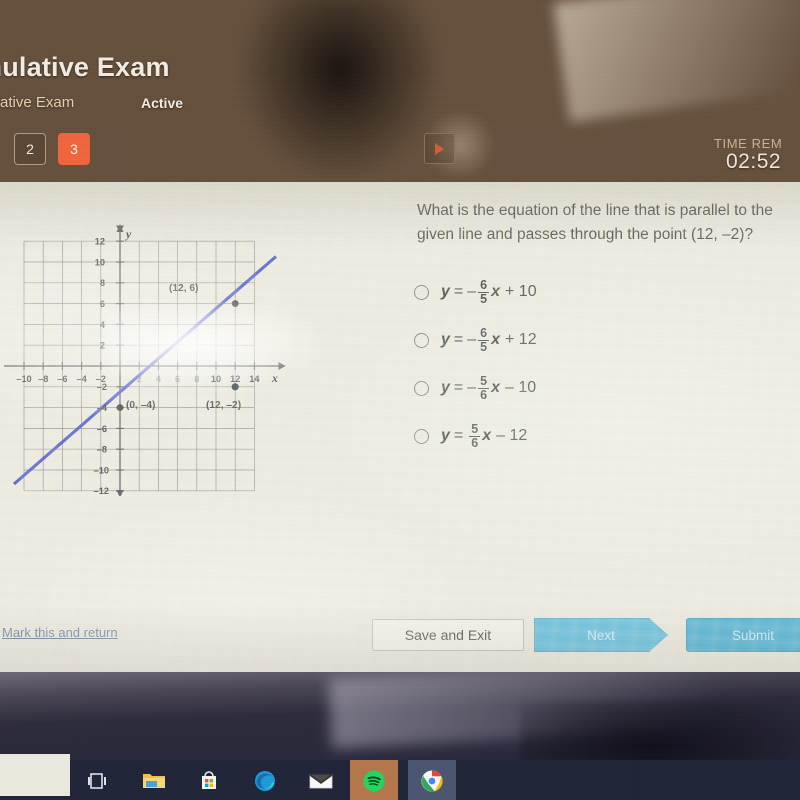 This screenshot has height=800, width=800. I want to click on eq-sign-b: –, so click(472, 339).